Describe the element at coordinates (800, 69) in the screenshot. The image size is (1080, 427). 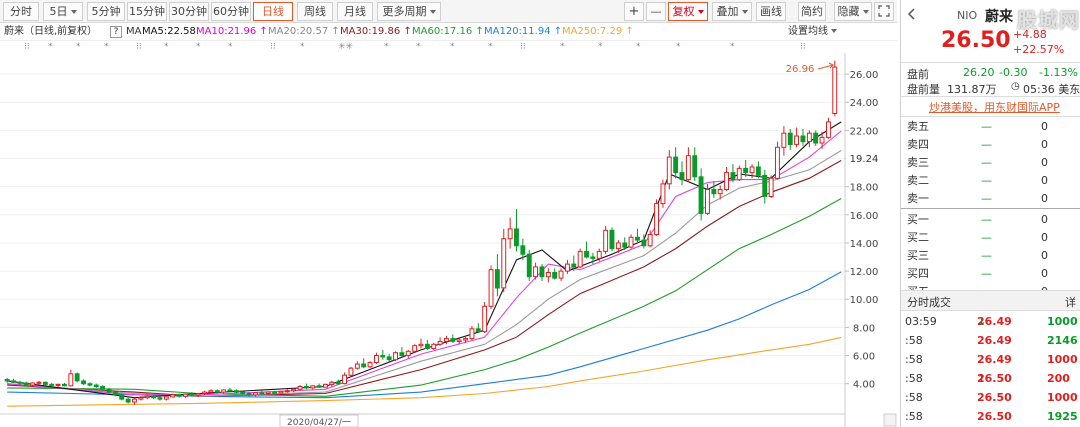
I see `peak-label: 26.96` at that location.